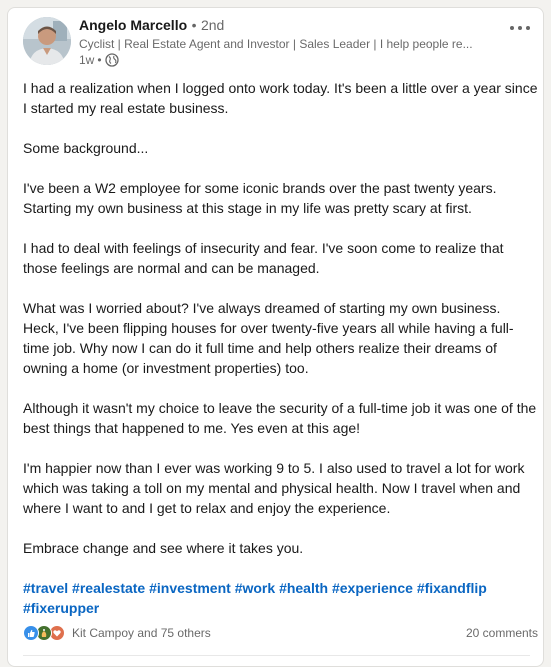 This screenshot has width=551, height=667. Describe the element at coordinates (86, 60) in the screenshot. I see `post-time: 1w` at that location.